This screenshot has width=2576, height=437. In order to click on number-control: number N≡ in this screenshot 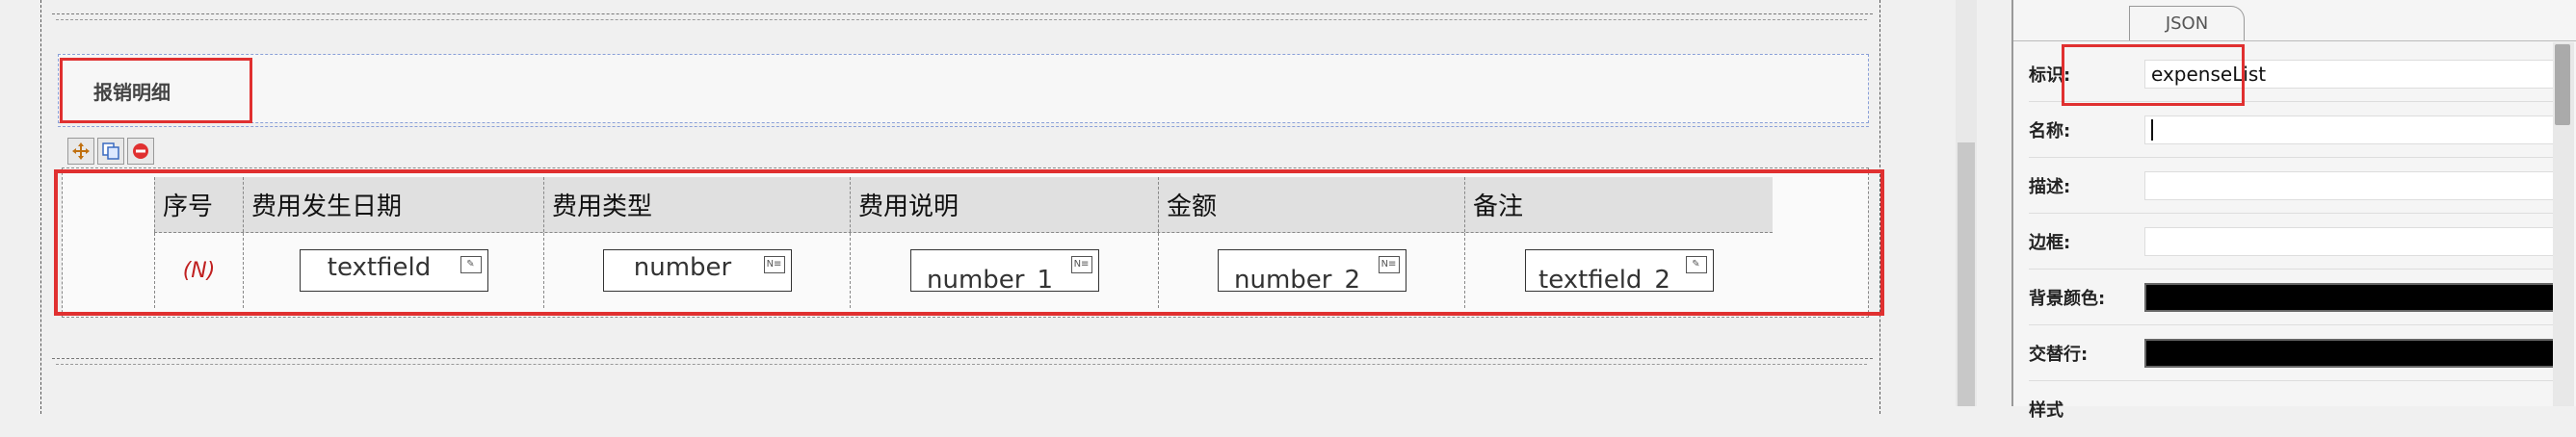, I will do `click(697, 270)`.